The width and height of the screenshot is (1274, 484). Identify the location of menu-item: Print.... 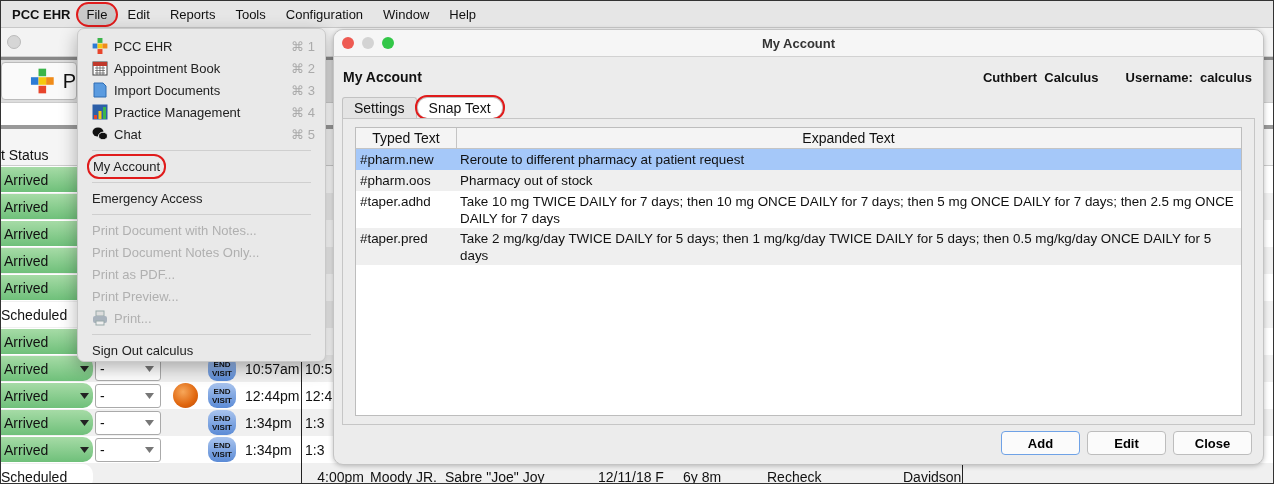
(133, 318).